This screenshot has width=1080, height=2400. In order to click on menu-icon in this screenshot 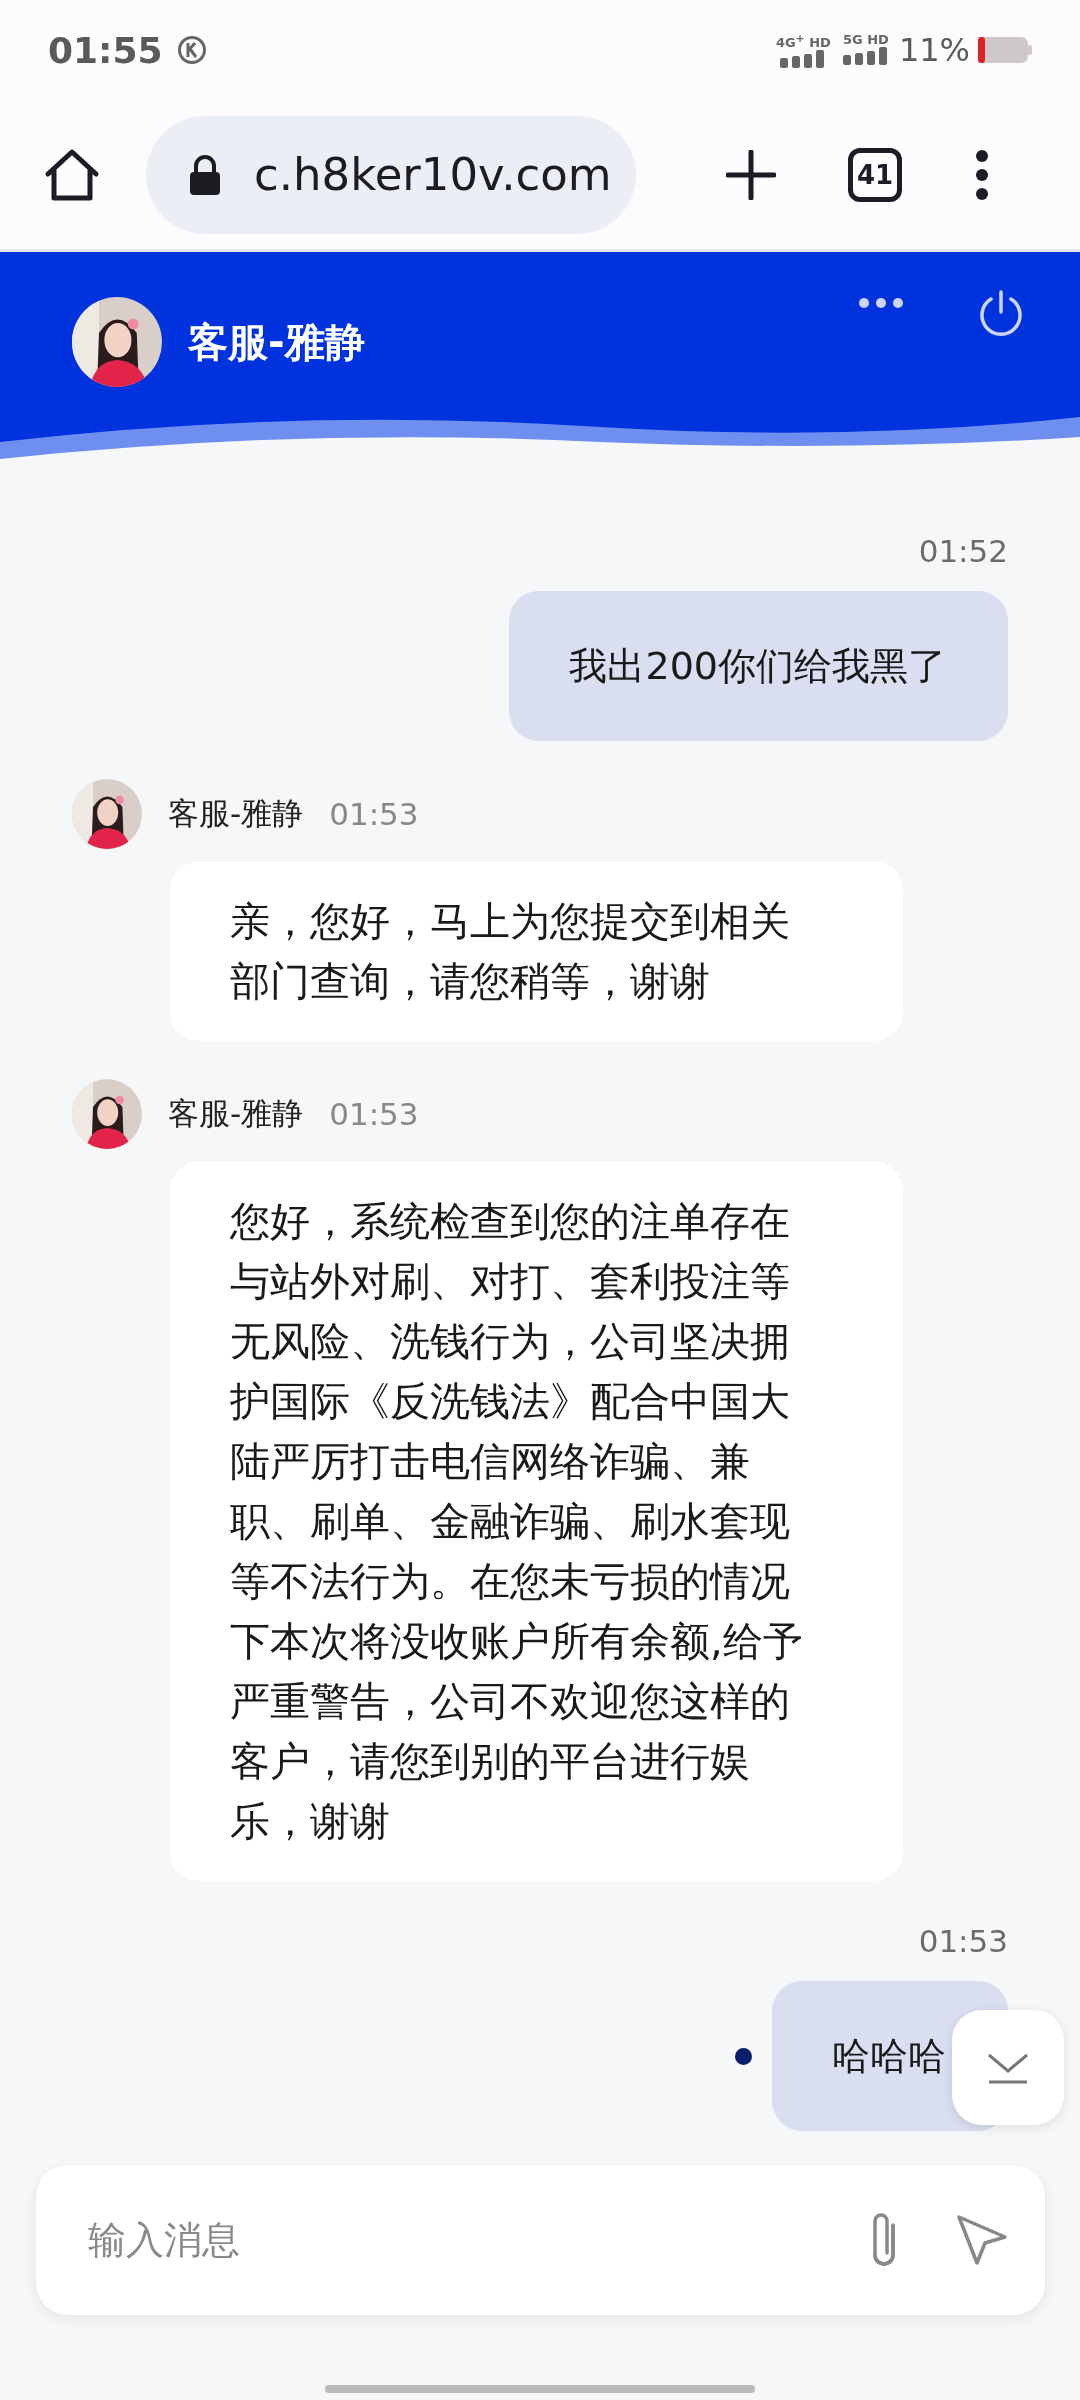, I will do `click(982, 174)`.